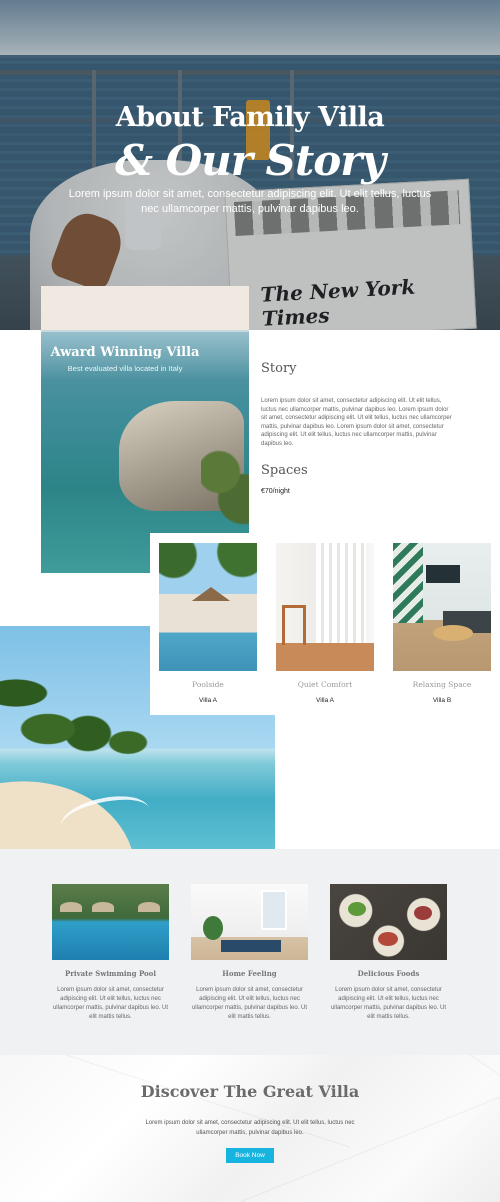 This screenshot has height=1202, width=500. What do you see at coordinates (208, 607) in the screenshot?
I see `room-image-poolside` at bounding box center [208, 607].